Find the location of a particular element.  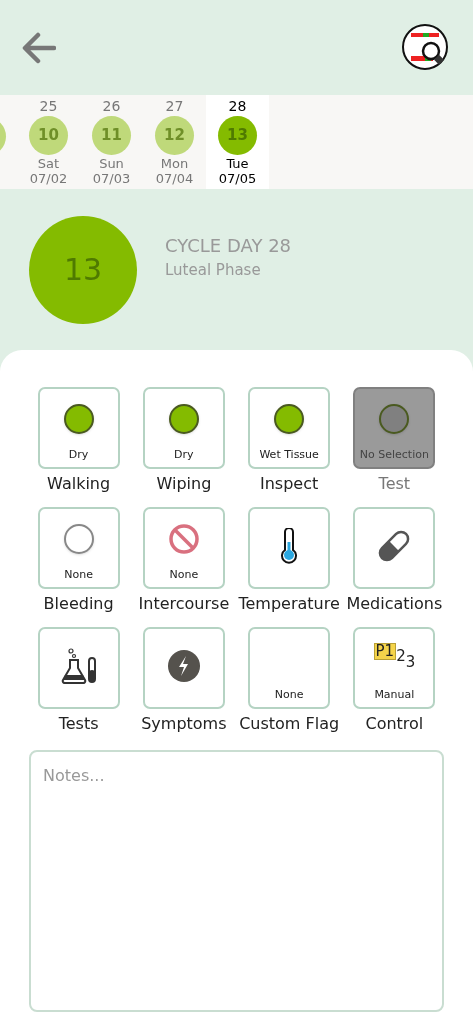

control-glyph: P1 is located at coordinates (385, 651).